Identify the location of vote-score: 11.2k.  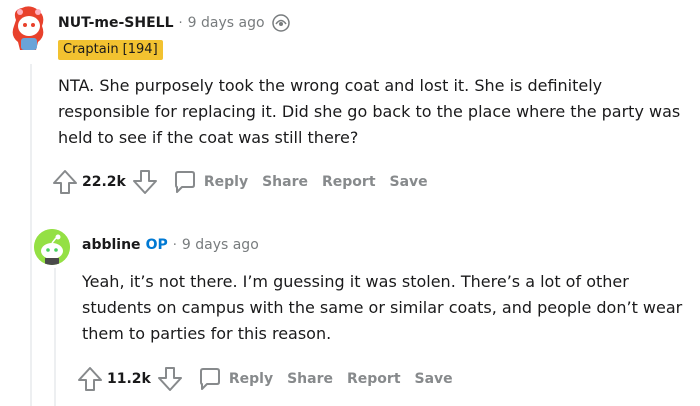
(129, 379).